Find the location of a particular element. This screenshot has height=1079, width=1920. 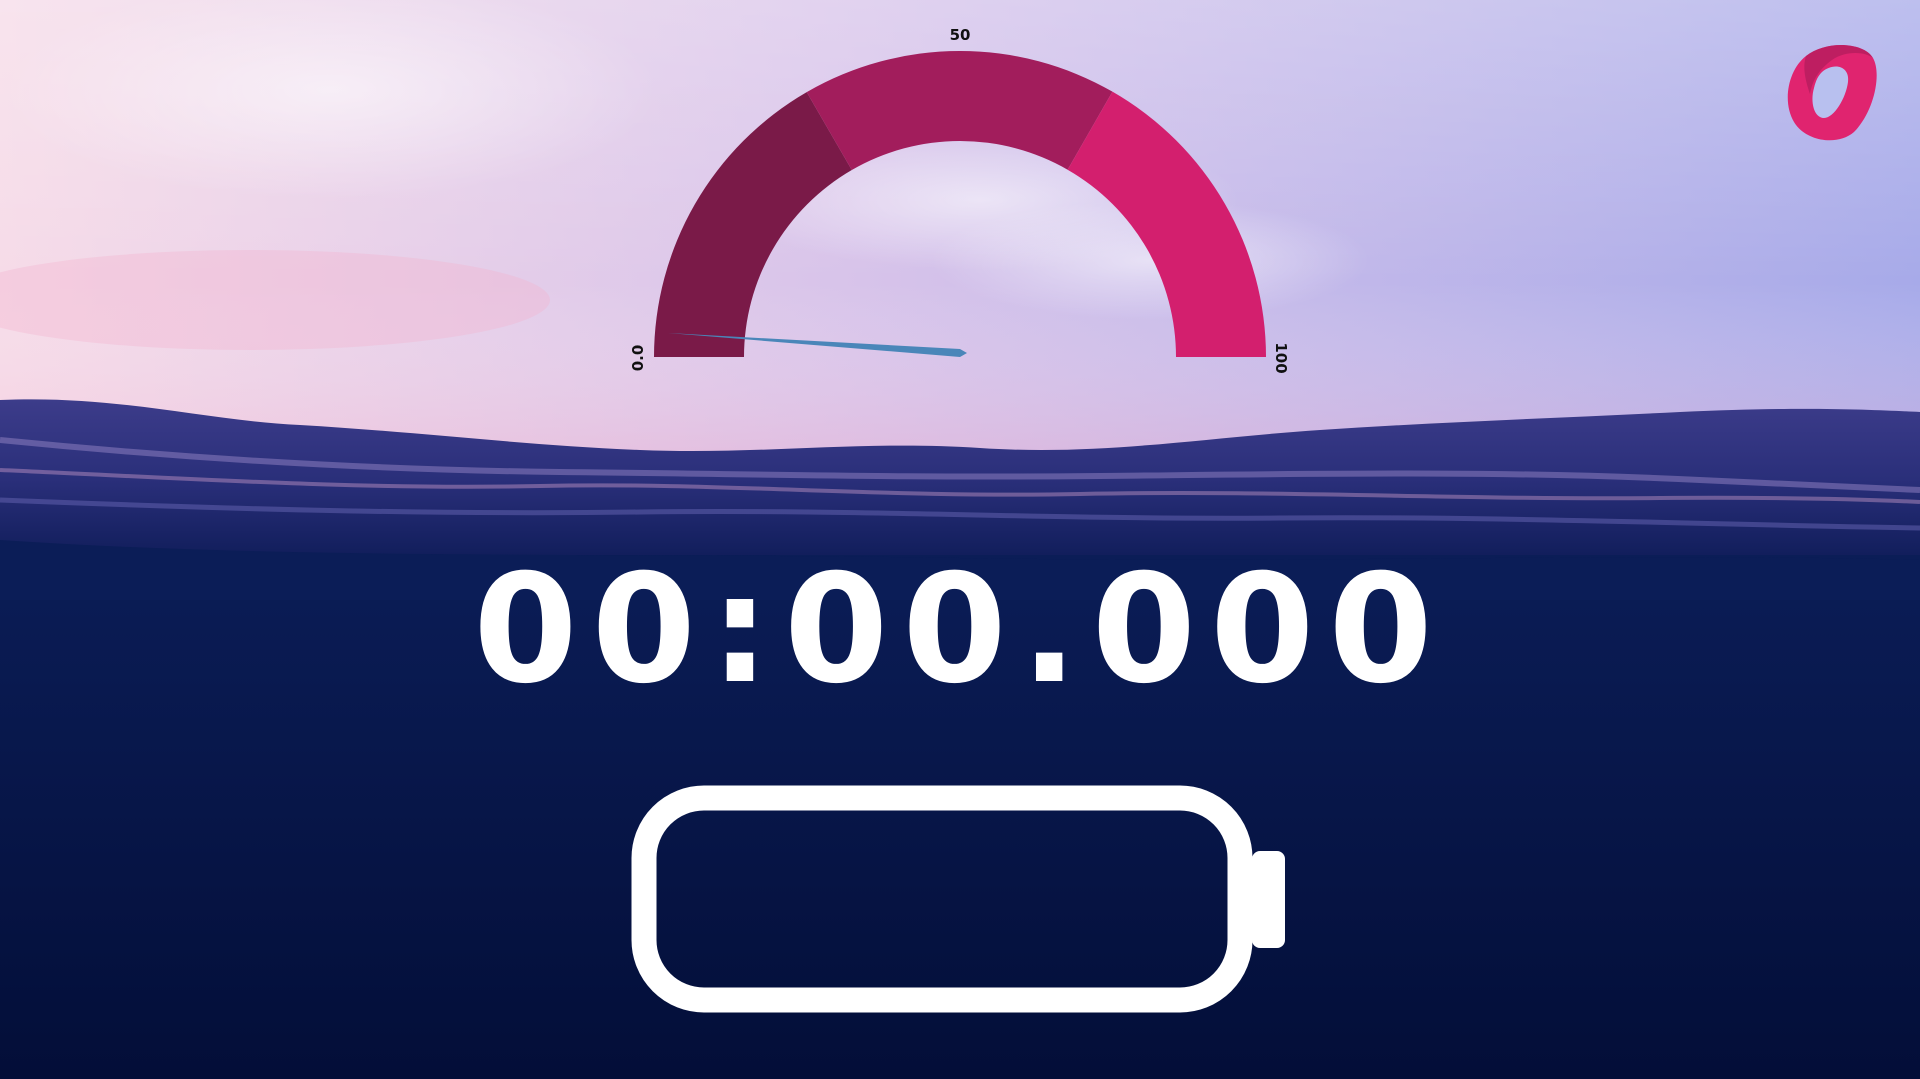

brand-ring-logo-icon is located at coordinates (1832, 92).